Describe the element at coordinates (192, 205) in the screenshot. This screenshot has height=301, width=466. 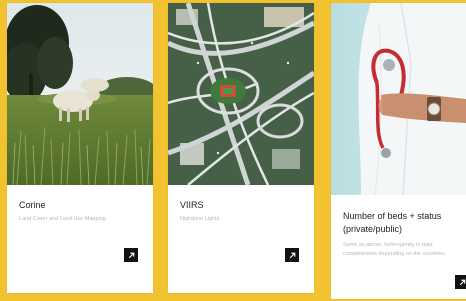
I see `card-title: VIIRS` at that location.